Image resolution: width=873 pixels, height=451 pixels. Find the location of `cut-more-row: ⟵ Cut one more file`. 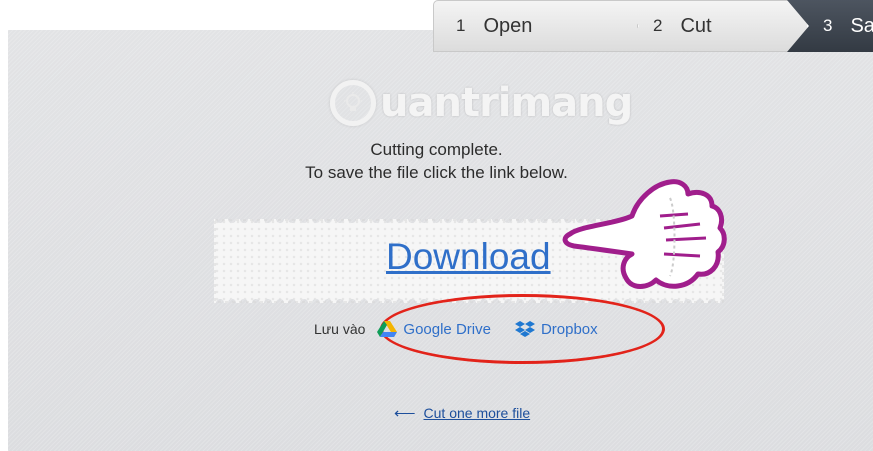

cut-more-row: ⟵ Cut one more file is located at coordinates (462, 413).